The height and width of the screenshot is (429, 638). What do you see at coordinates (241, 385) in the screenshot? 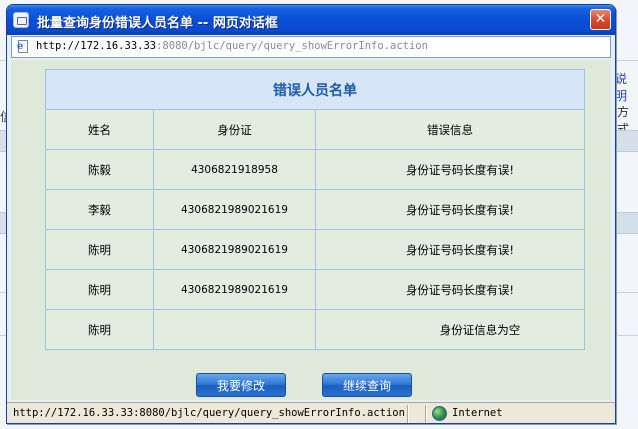
I see `edit-button: 我要修改` at bounding box center [241, 385].